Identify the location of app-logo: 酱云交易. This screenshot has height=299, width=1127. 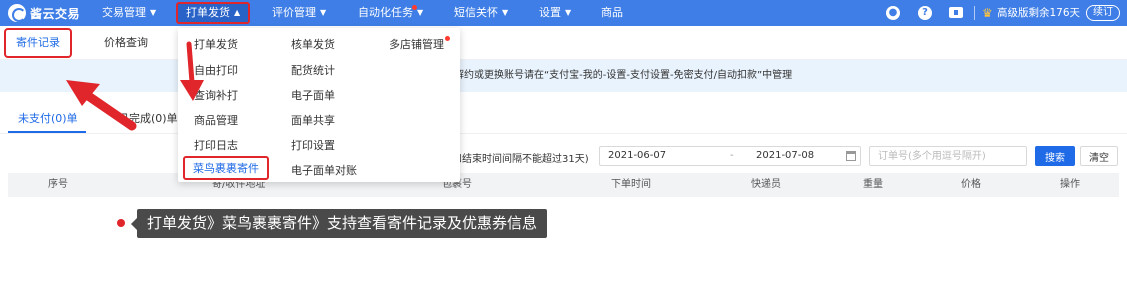
(44, 13).